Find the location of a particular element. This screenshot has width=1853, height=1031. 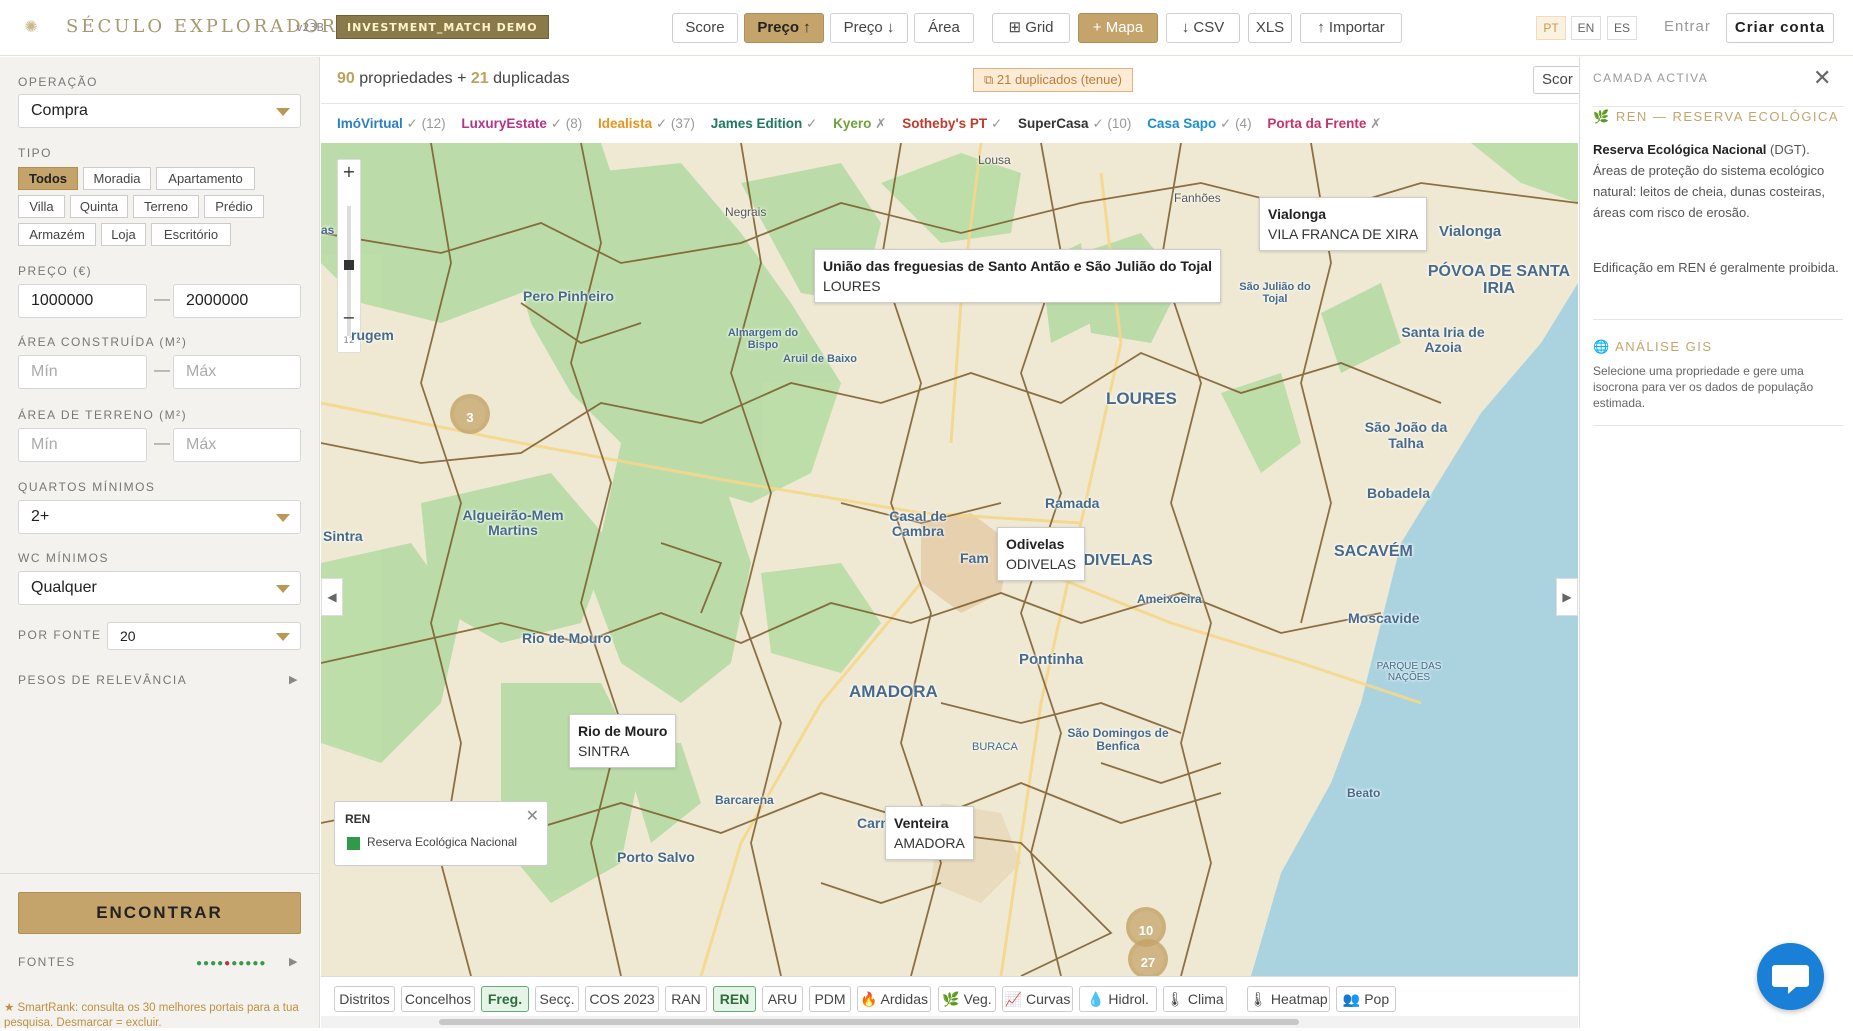

layer-vegetacao-toggle: 🌿 Veg. is located at coordinates (967, 999).